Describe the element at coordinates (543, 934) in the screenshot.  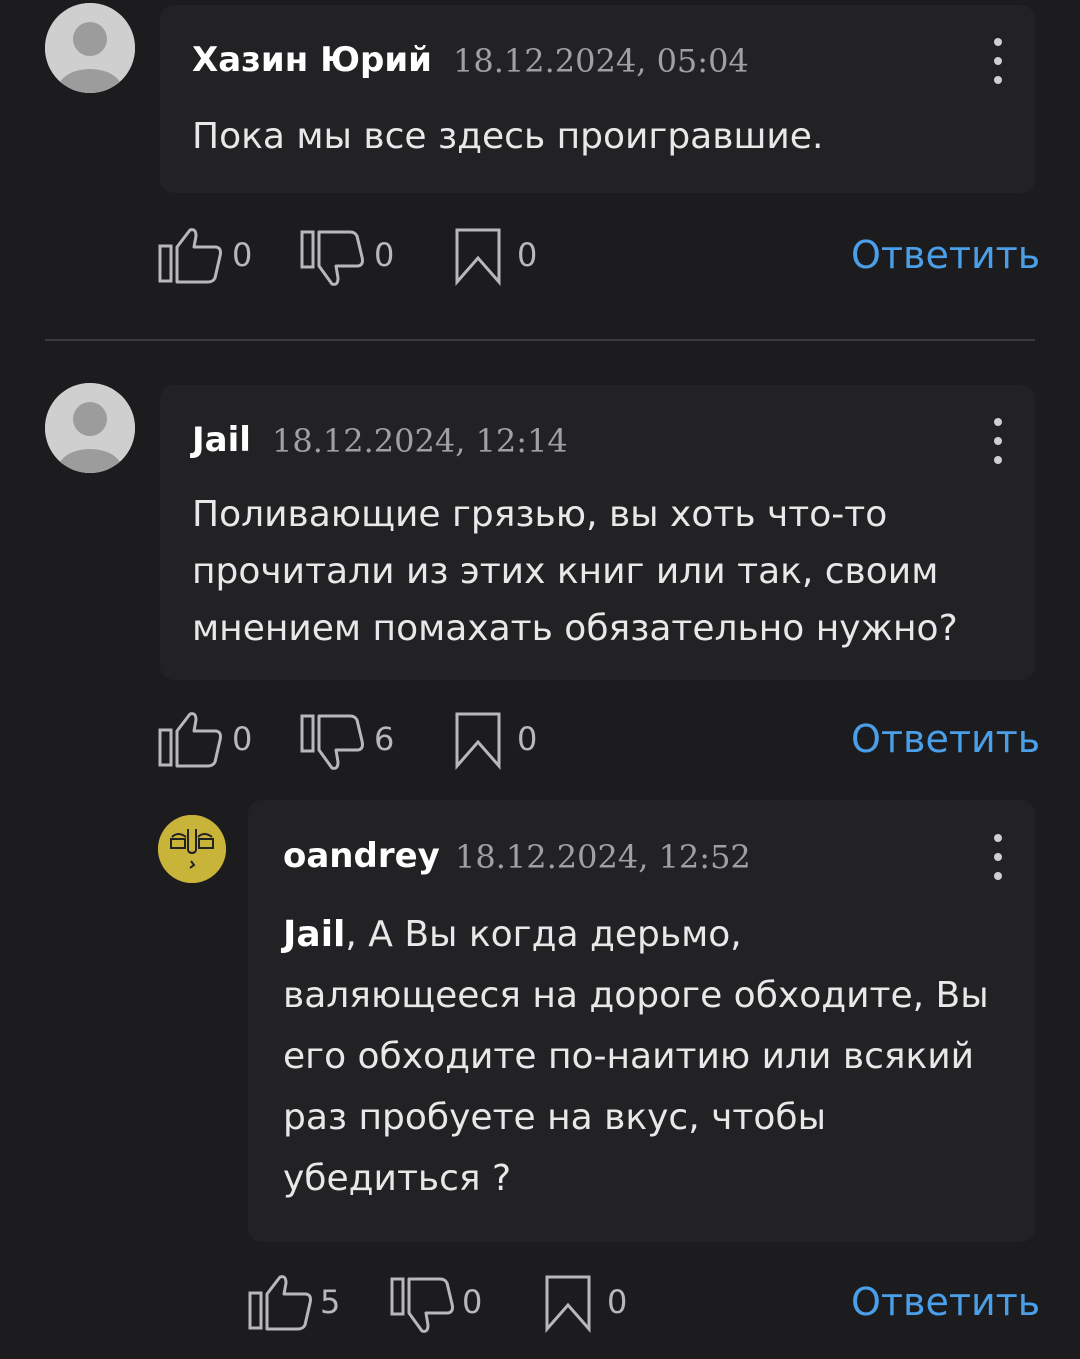
I see `comment-text-fragment: , А Вы когда дерьмо,` at that location.